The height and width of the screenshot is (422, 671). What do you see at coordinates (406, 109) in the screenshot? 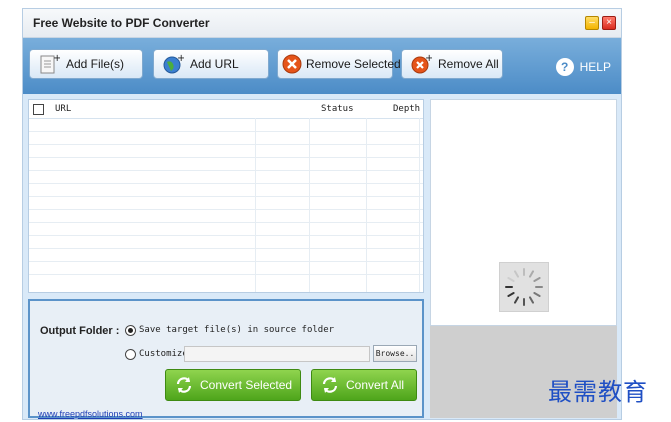
I see `column-depth: Depth` at bounding box center [406, 109].